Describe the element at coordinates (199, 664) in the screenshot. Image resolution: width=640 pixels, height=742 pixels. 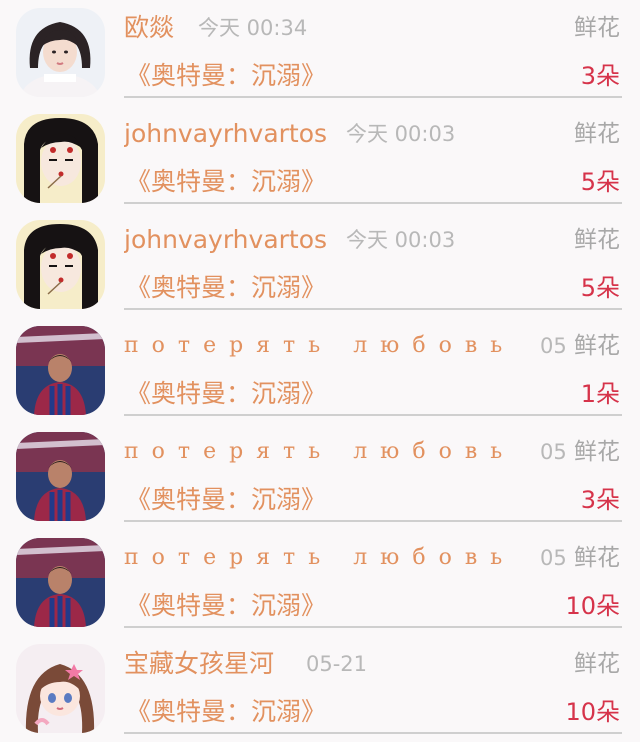
I see `sender-name: 宝藏女孩星河` at that location.